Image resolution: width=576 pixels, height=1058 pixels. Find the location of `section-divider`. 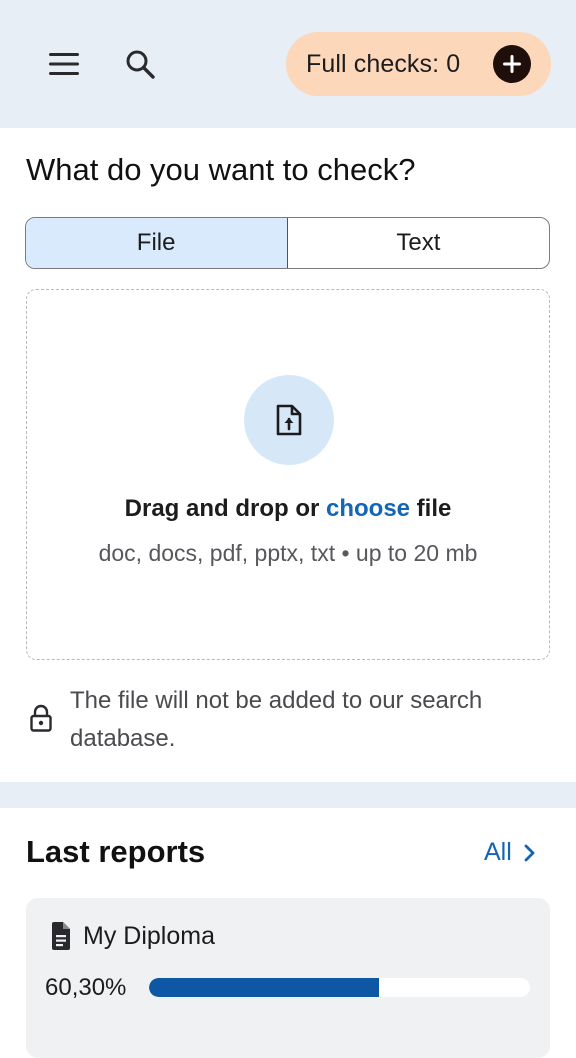

section-divider is located at coordinates (288, 795).